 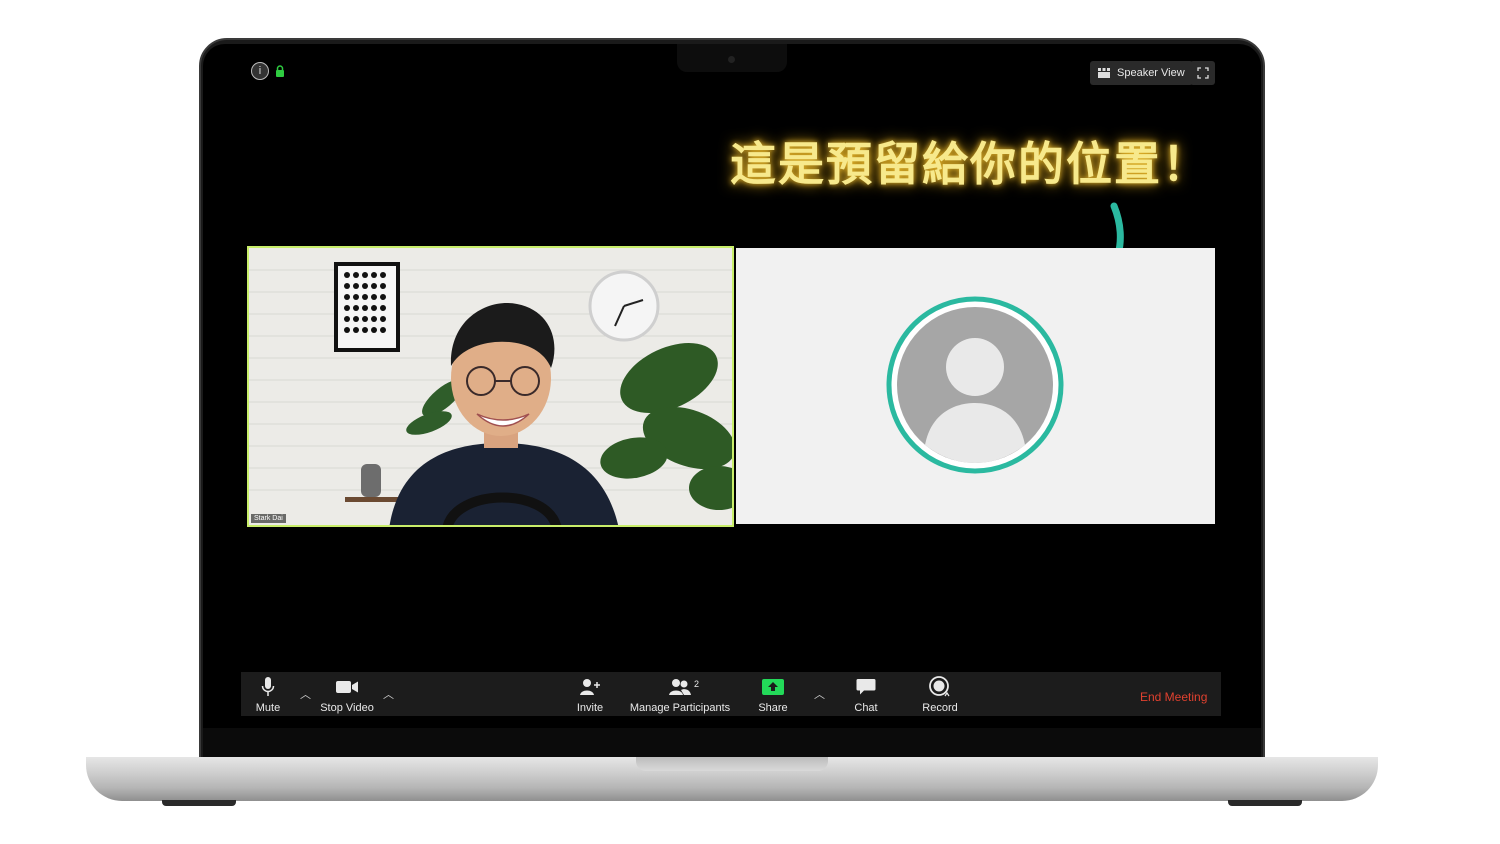 I want to click on fullscreen-button, so click(x=1202, y=73).